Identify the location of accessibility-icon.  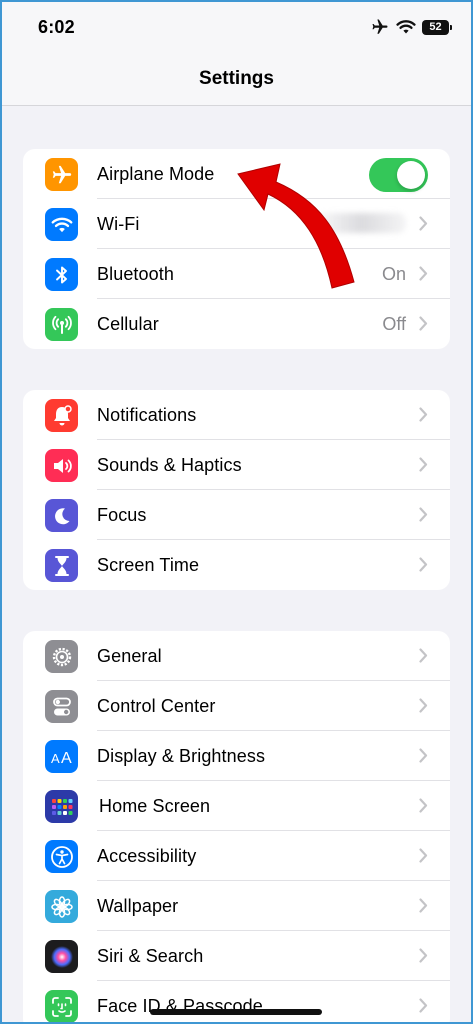
(61, 856).